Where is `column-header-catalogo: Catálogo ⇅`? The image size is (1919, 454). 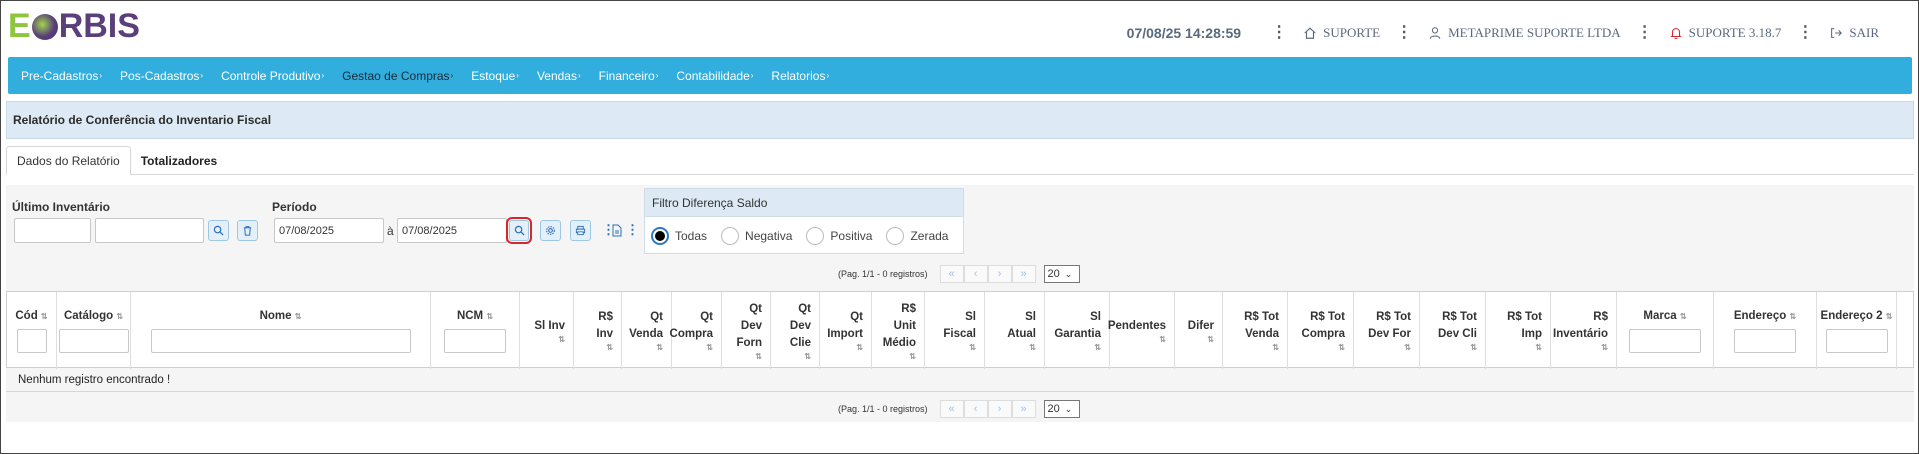
column-header-catalogo: Catálogo ⇅ is located at coordinates (94, 330).